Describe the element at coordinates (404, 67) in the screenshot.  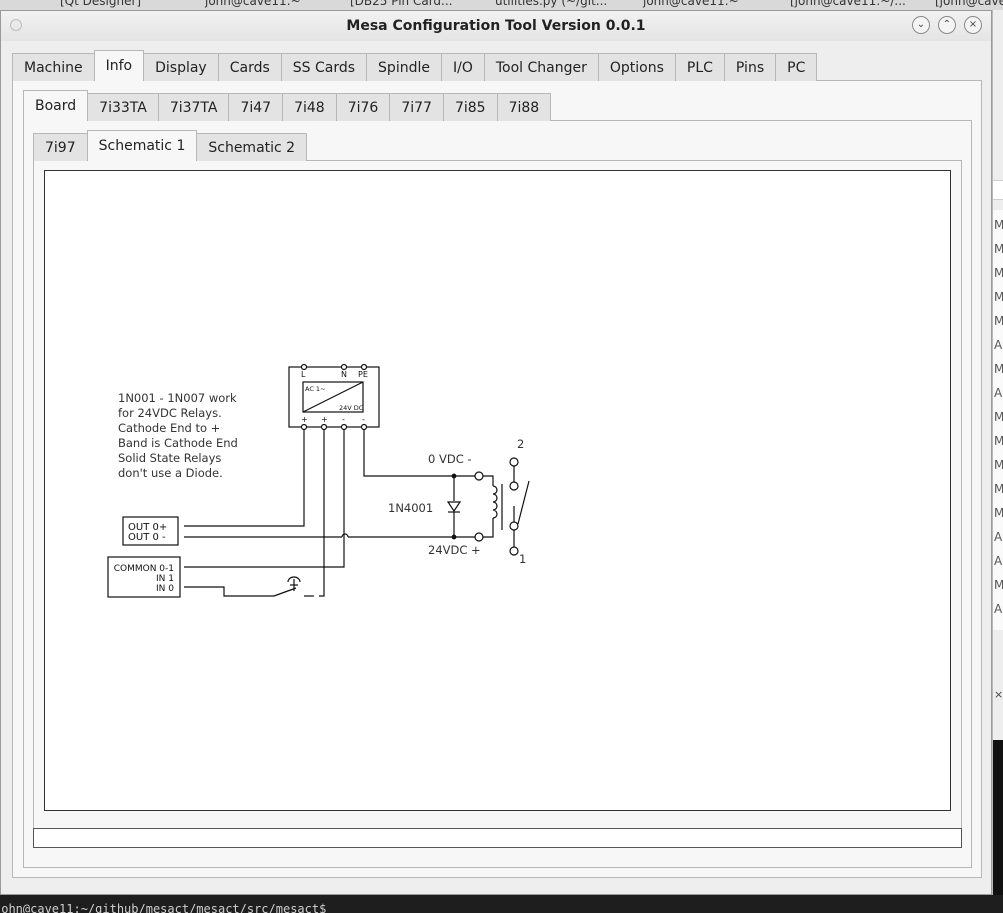
I see `tab-spindle: Spindle` at that location.